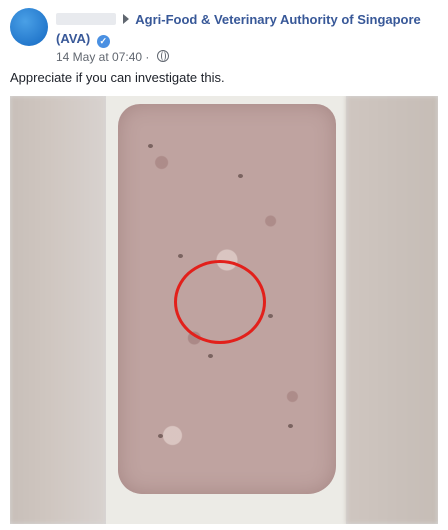 The width and height of the screenshot is (448, 530). What do you see at coordinates (99, 57) in the screenshot?
I see `timestamp-link: 14 May at 07:40` at bounding box center [99, 57].